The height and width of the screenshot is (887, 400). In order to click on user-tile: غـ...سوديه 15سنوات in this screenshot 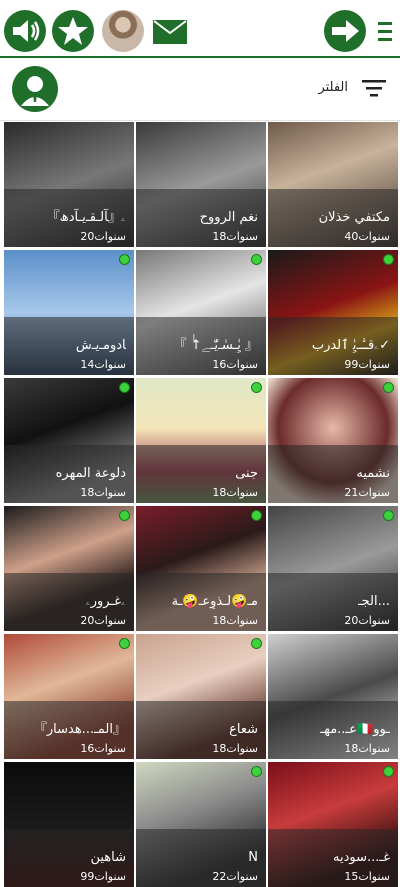, I will do `click(333, 824)`.